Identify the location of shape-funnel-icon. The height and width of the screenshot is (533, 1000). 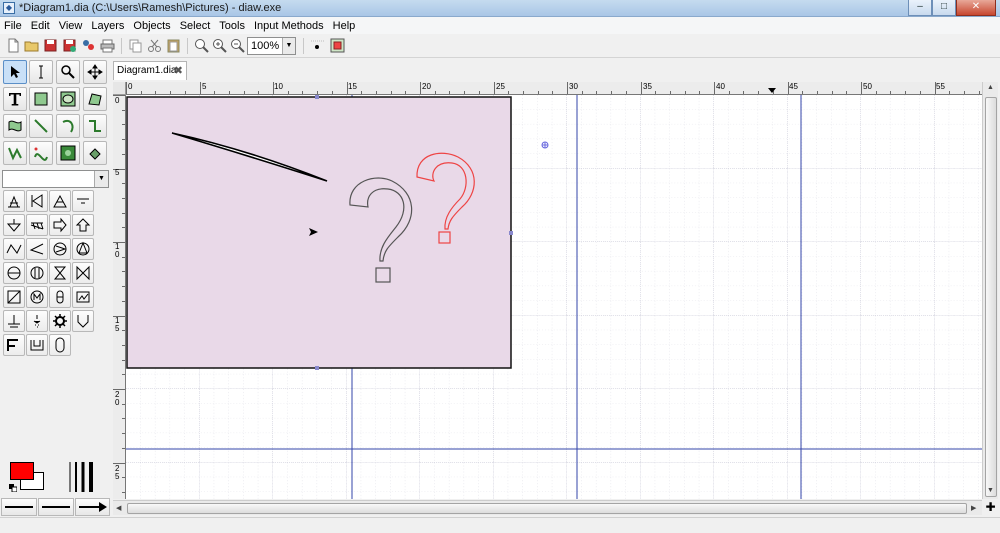
(83, 321).